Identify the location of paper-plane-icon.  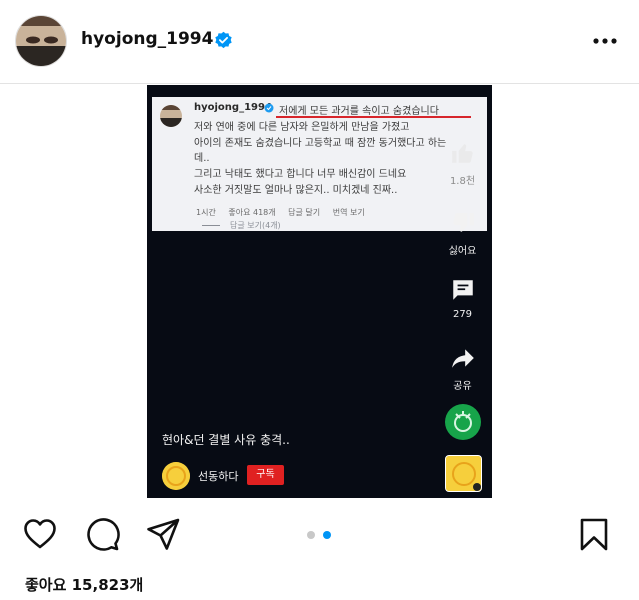
(163, 534).